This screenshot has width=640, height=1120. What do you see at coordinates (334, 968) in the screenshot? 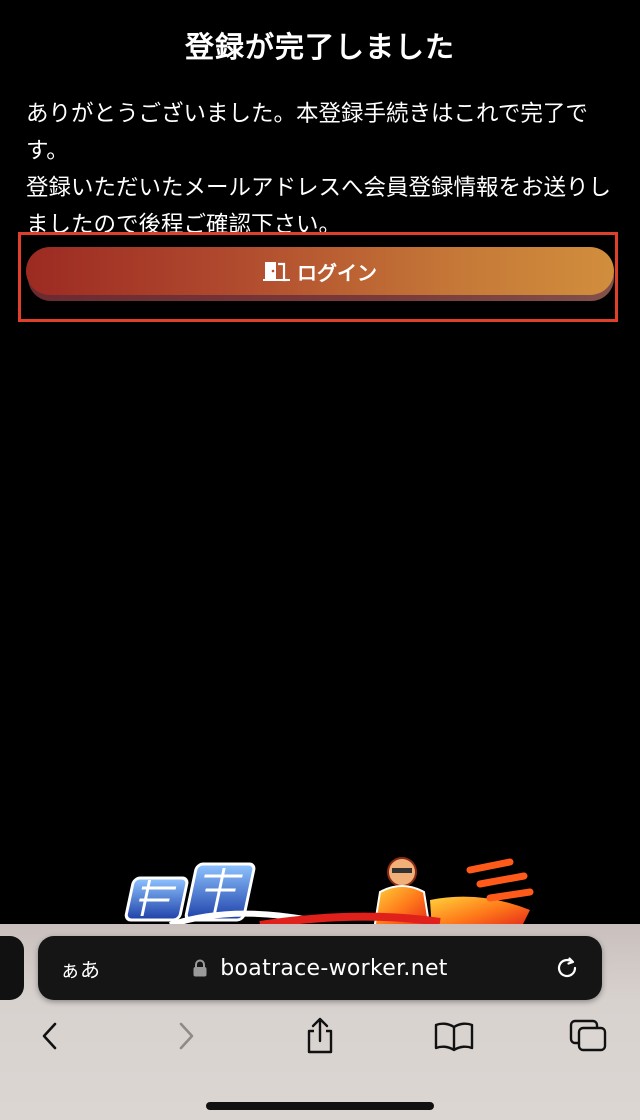
I see `url-text: boatrace-worker.net` at bounding box center [334, 968].